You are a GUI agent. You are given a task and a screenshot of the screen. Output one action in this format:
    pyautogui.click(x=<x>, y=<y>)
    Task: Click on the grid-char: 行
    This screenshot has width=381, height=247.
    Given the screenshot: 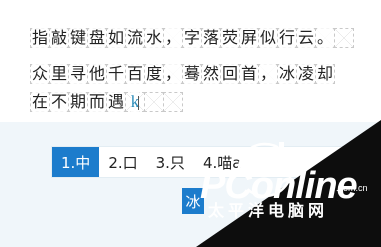 What is the action you would take?
    pyautogui.click(x=286, y=38)
    